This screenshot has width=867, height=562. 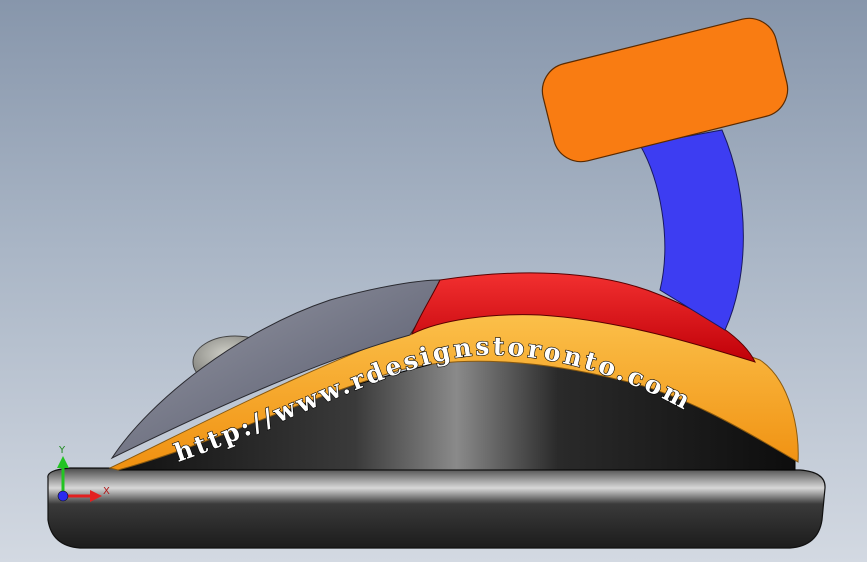 I want to click on y-axis-label: Y, so click(x=62, y=450).